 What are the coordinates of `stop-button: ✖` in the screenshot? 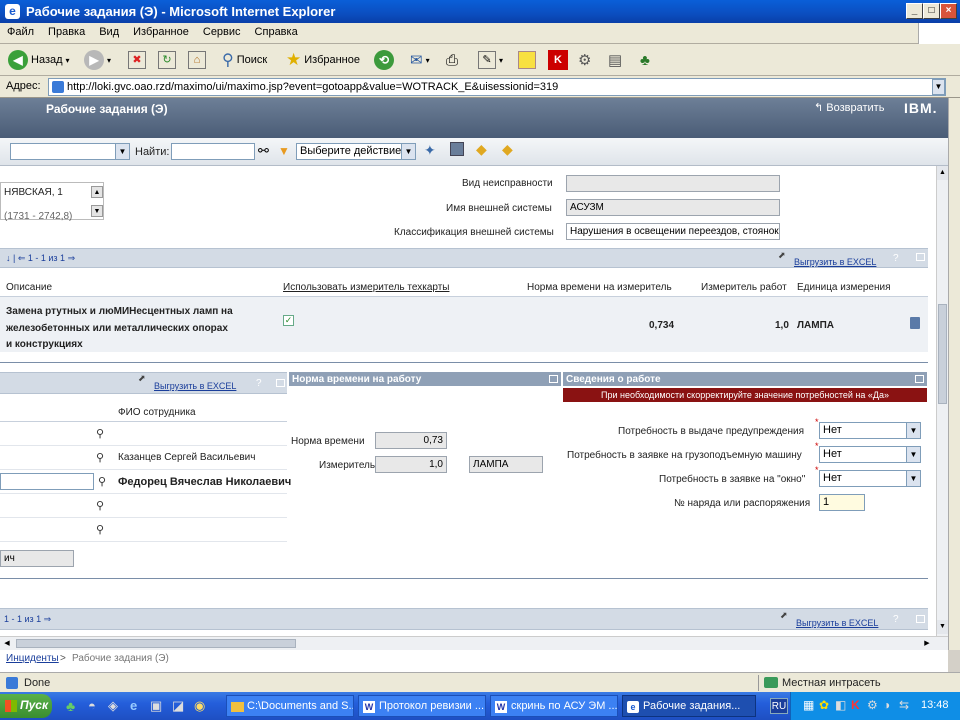 It's located at (137, 60).